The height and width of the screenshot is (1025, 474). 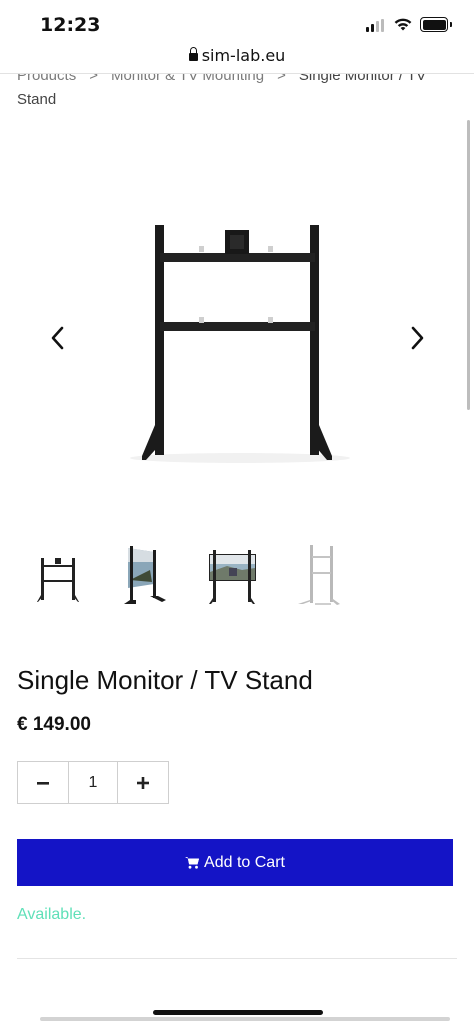 What do you see at coordinates (237, 24) in the screenshot?
I see `status-bar: 12:23` at bounding box center [237, 24].